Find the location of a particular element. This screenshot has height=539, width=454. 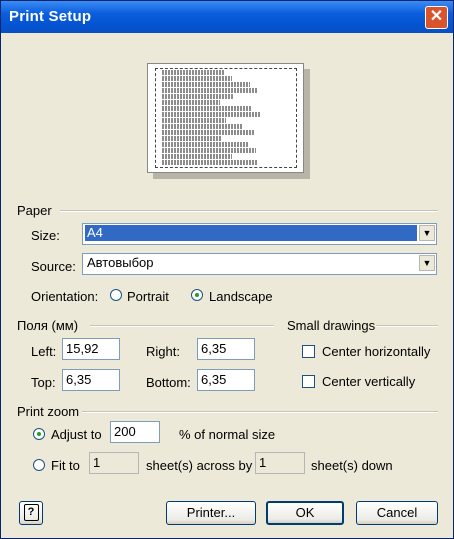

margins-group-divider is located at coordinates (182, 326).